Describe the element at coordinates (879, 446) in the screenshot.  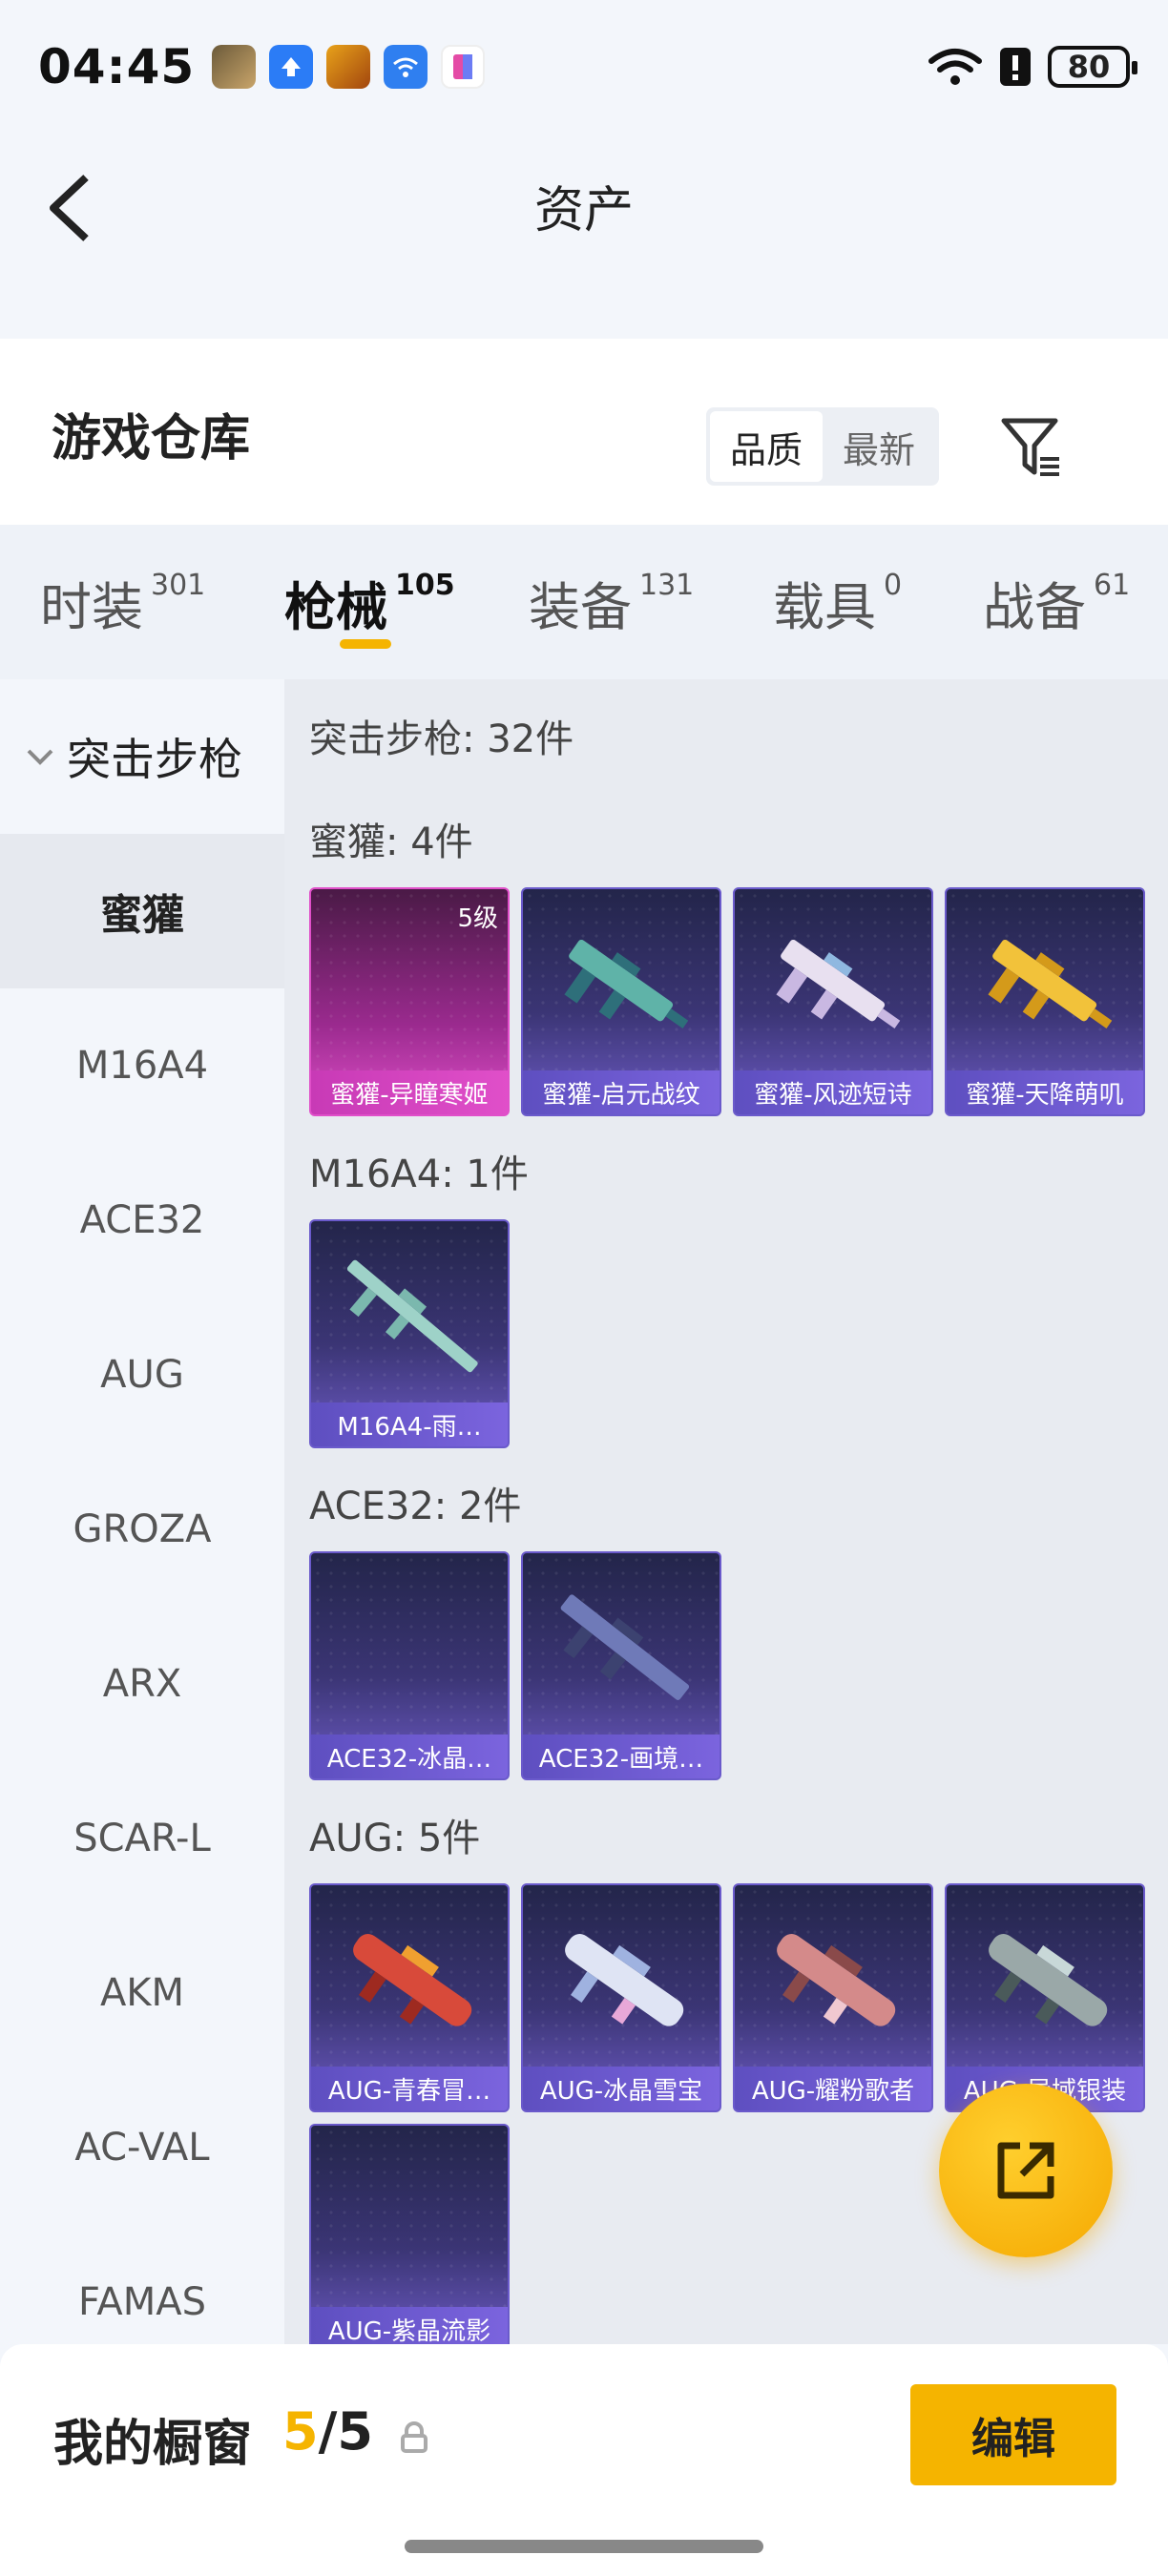
I see `sort-option-newest: 最新` at that location.